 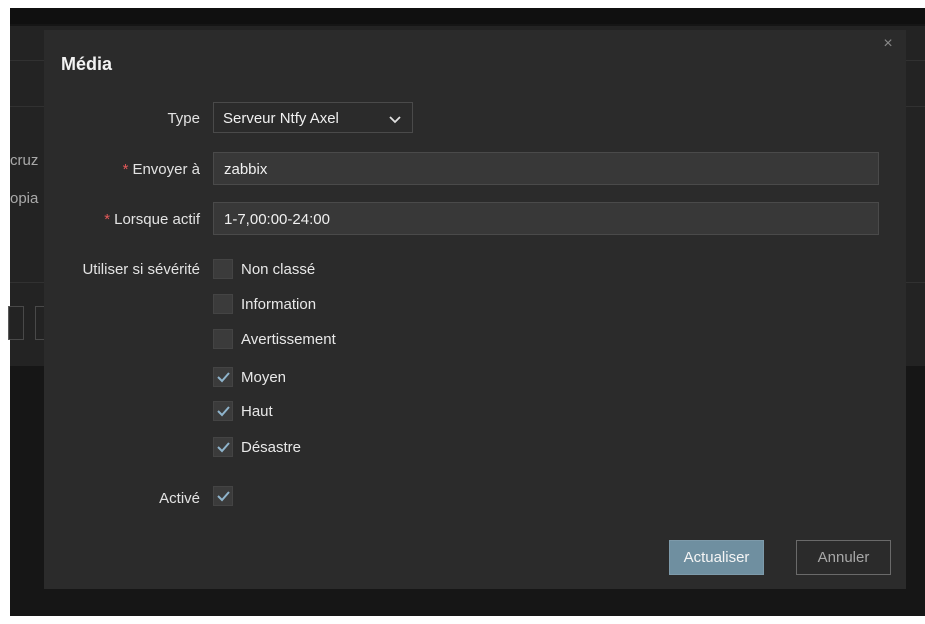 What do you see at coordinates (257, 411) in the screenshot?
I see `severity-option-label: Haut` at bounding box center [257, 411].